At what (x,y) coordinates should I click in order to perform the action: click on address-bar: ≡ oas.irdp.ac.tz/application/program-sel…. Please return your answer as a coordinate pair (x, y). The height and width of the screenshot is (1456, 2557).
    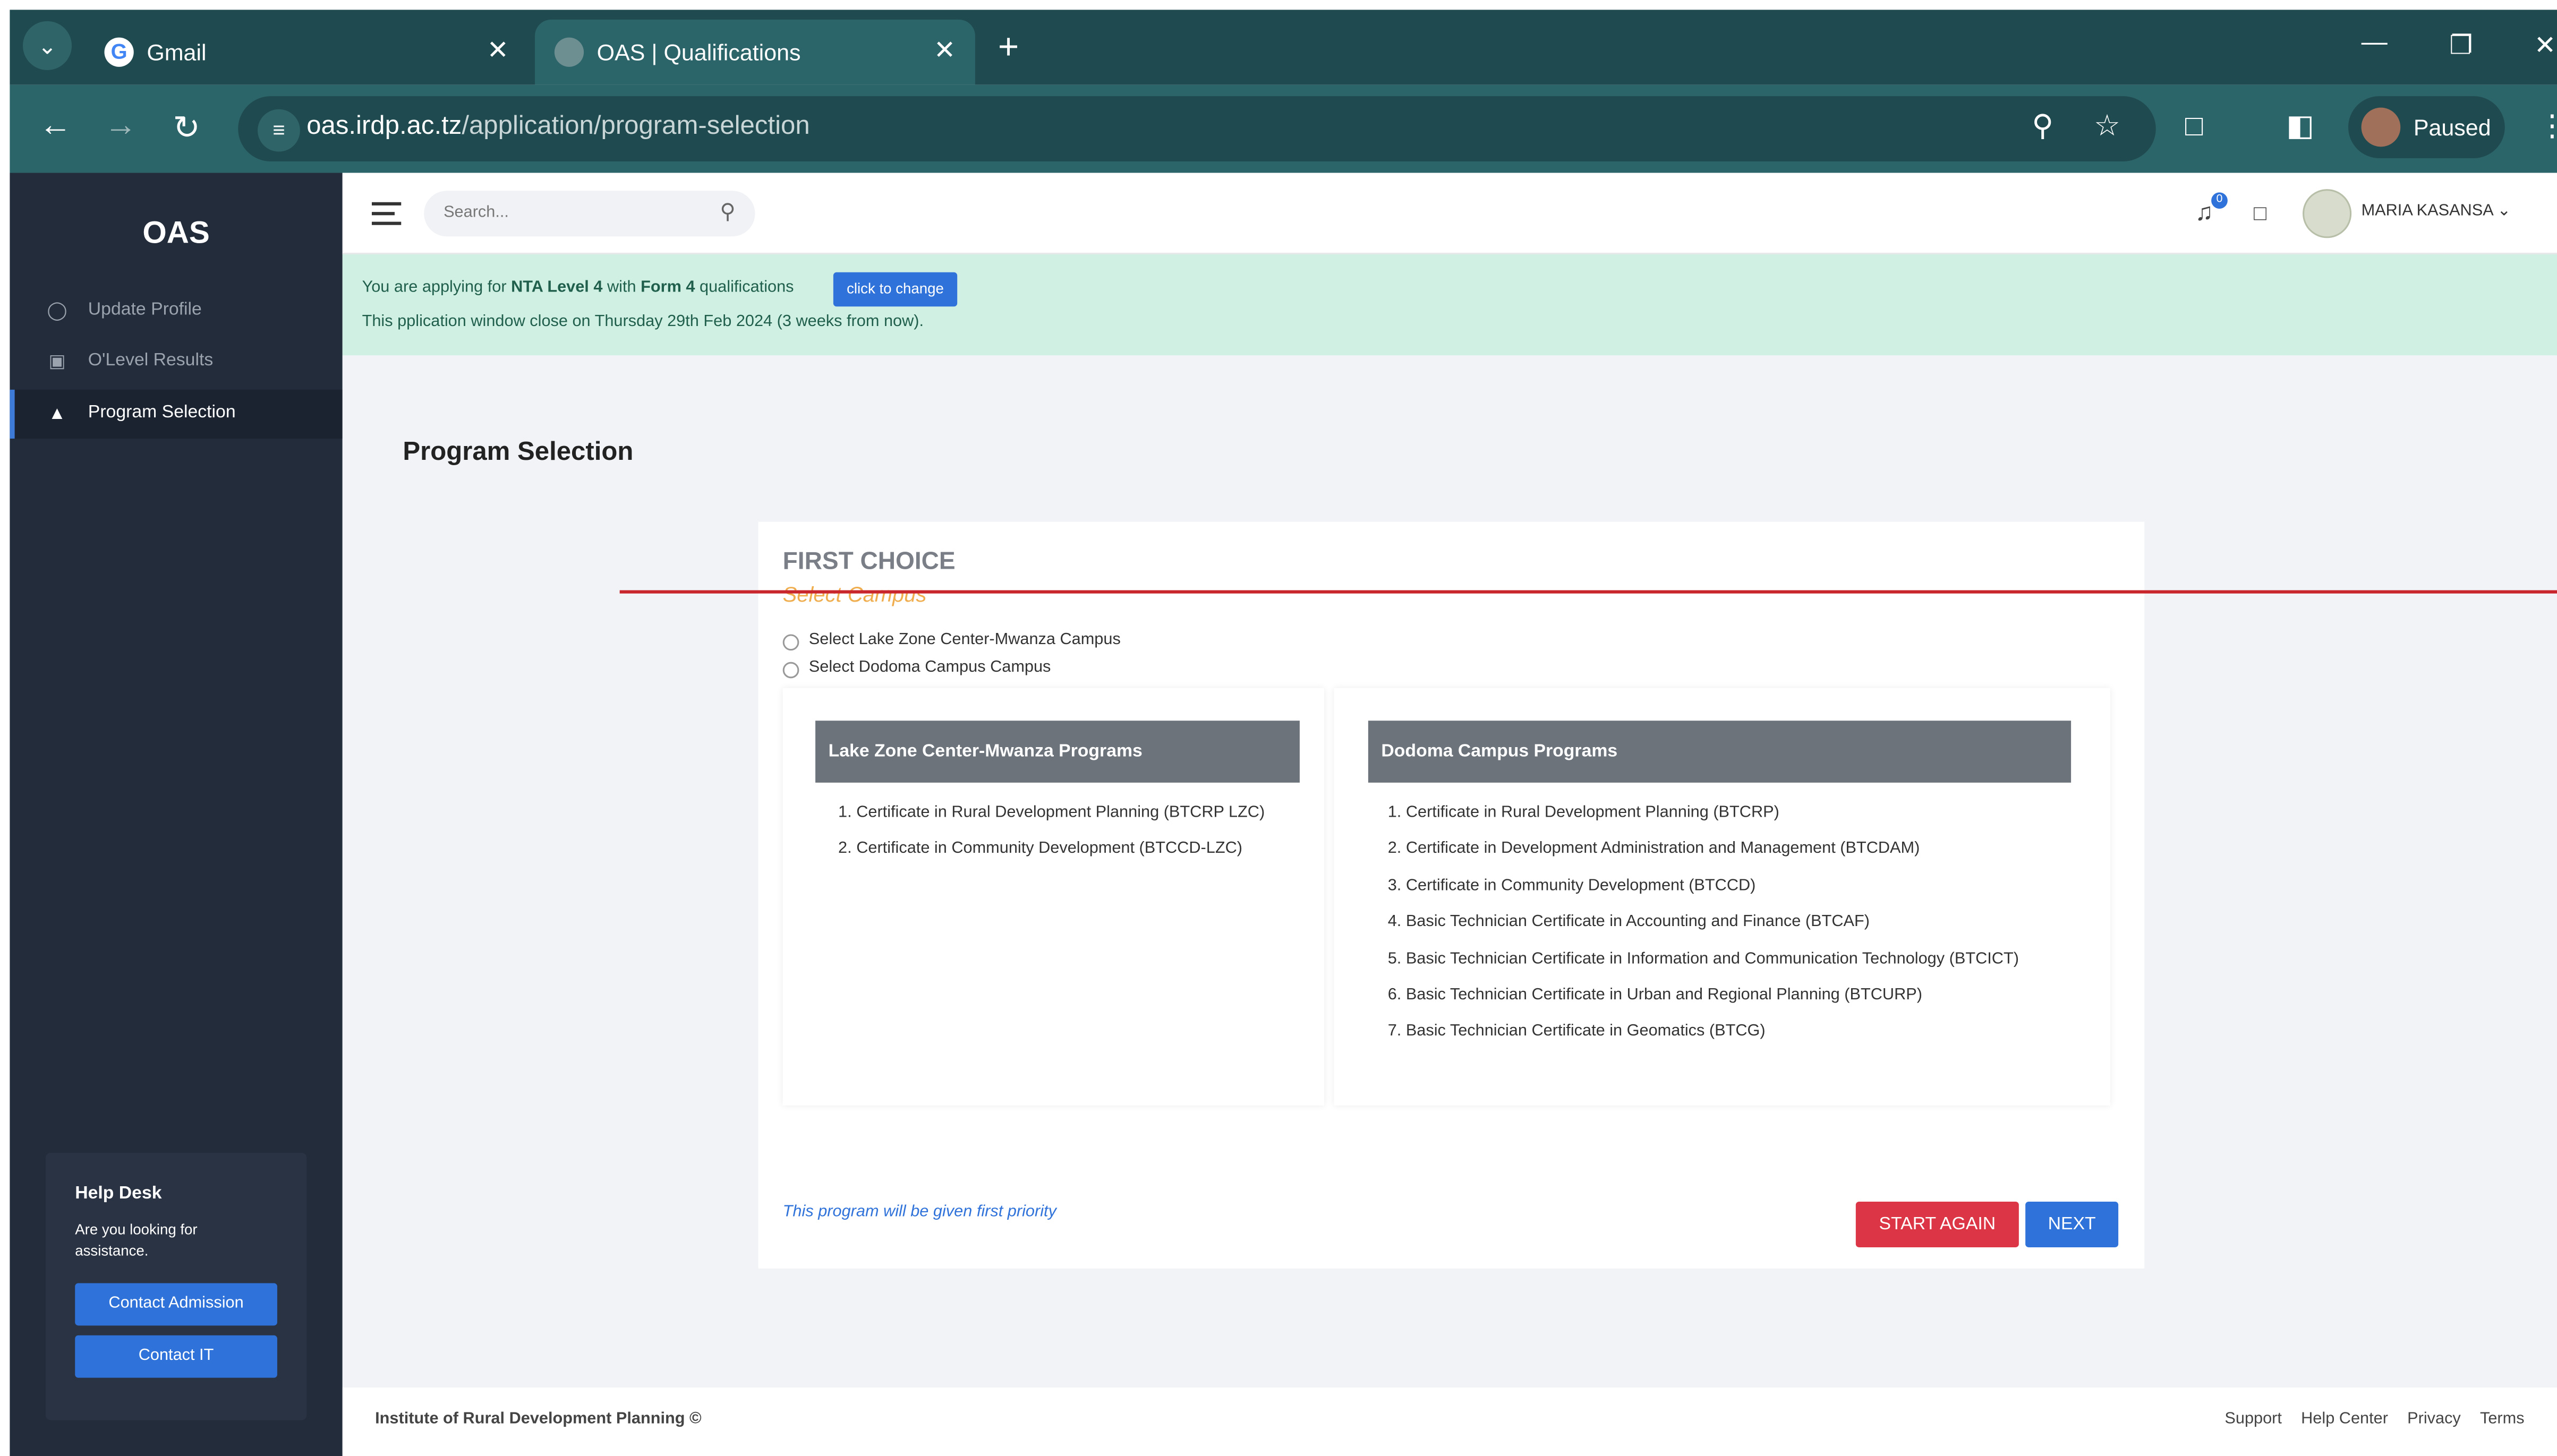
    Looking at the image, I should click on (1197, 128).